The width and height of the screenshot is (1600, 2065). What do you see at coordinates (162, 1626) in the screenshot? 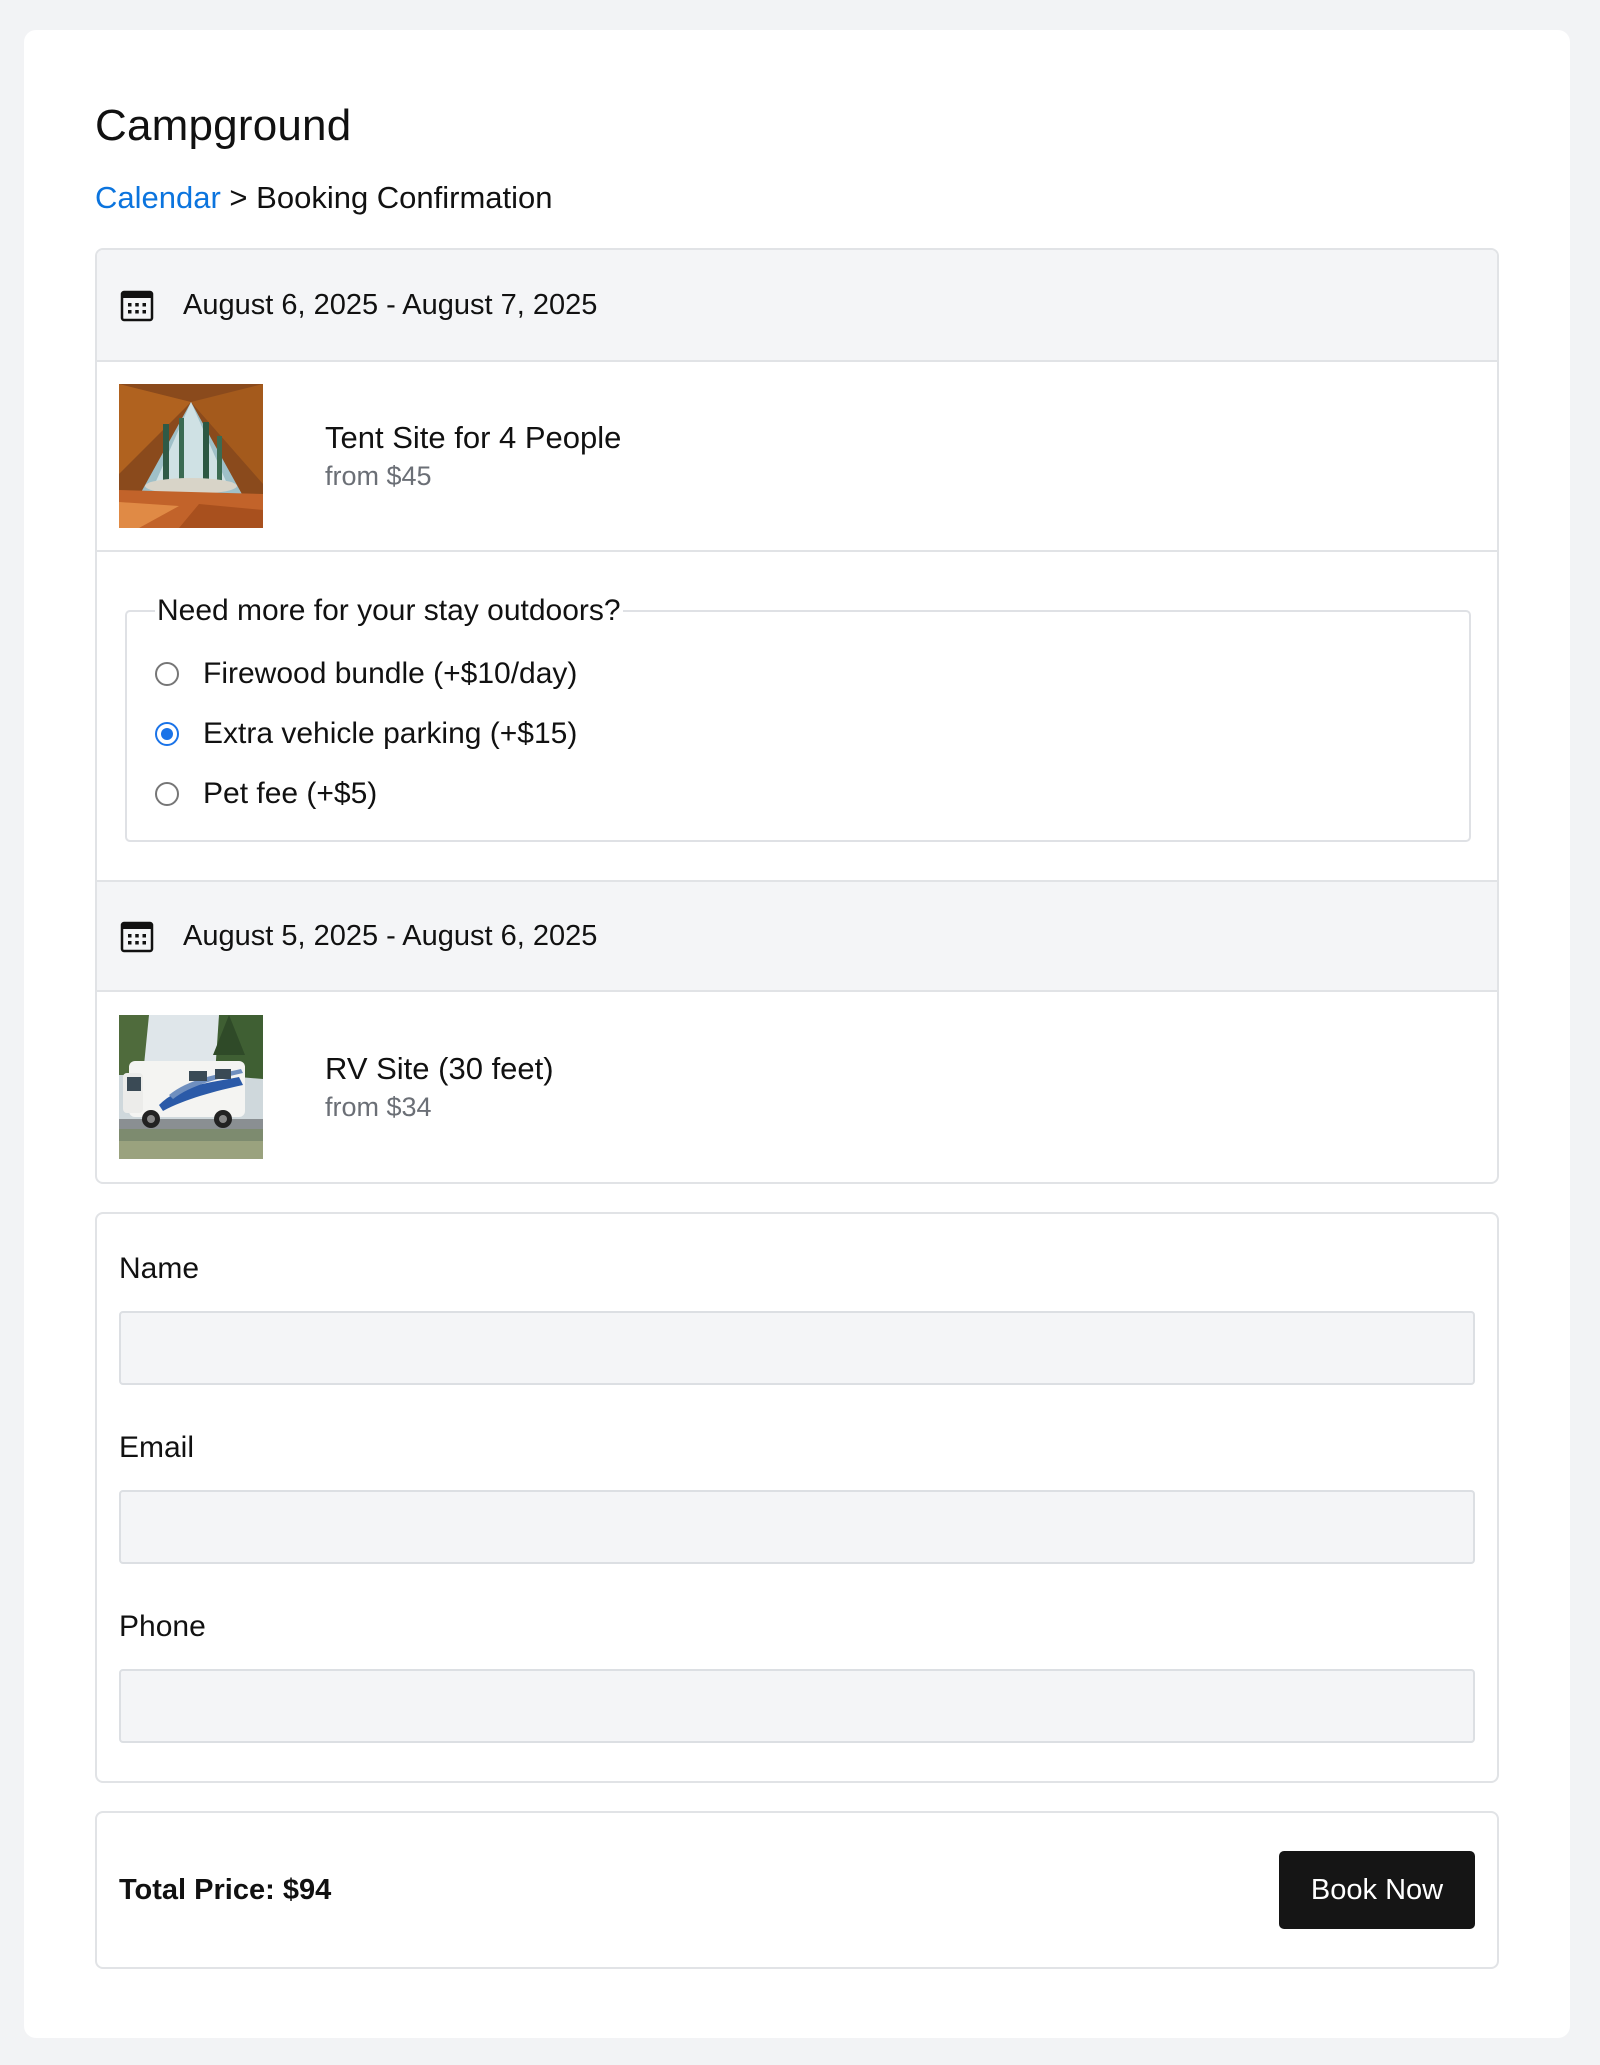
I see `phone-label: Phone` at bounding box center [162, 1626].